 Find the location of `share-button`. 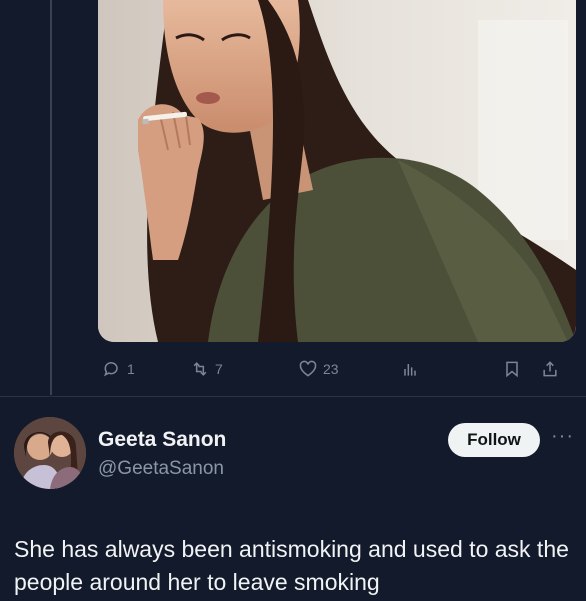

share-button is located at coordinates (550, 369).